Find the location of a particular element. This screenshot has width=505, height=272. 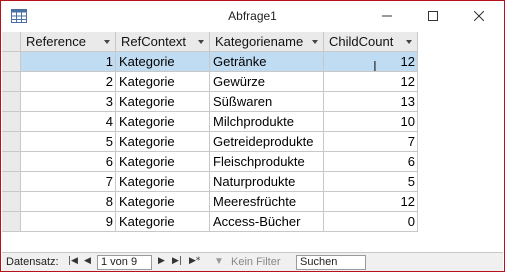

minimize-button is located at coordinates (387, 16).